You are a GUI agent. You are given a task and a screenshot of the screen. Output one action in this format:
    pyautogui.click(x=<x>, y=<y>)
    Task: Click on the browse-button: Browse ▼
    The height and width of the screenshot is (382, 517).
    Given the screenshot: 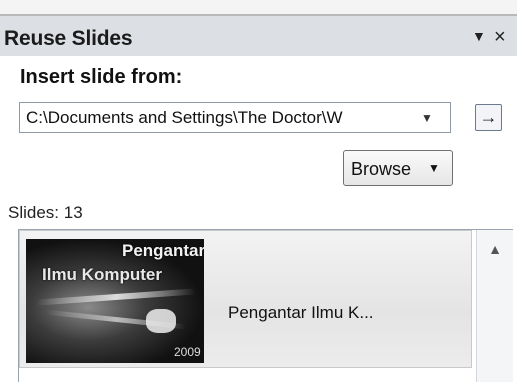 What is the action you would take?
    pyautogui.click(x=398, y=168)
    